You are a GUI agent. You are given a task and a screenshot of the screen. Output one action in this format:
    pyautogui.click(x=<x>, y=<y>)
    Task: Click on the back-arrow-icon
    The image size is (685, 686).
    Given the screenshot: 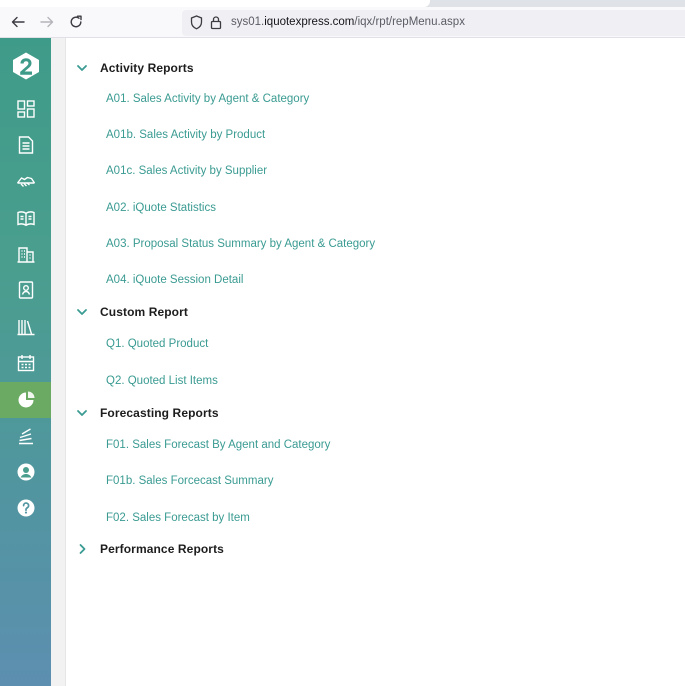 What is the action you would take?
    pyautogui.click(x=18, y=22)
    